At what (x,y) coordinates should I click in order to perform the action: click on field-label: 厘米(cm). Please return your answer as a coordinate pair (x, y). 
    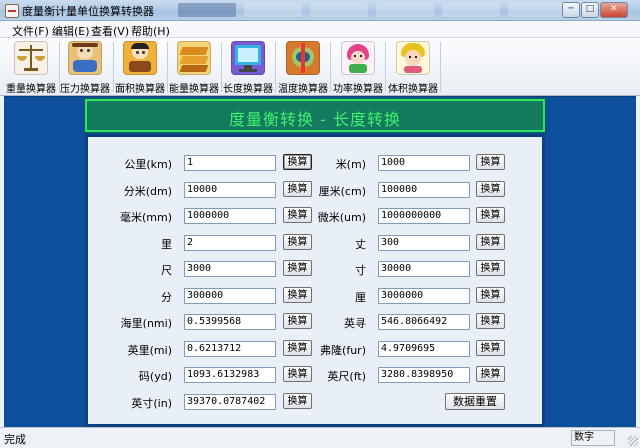
    Looking at the image, I should click on (342, 191).